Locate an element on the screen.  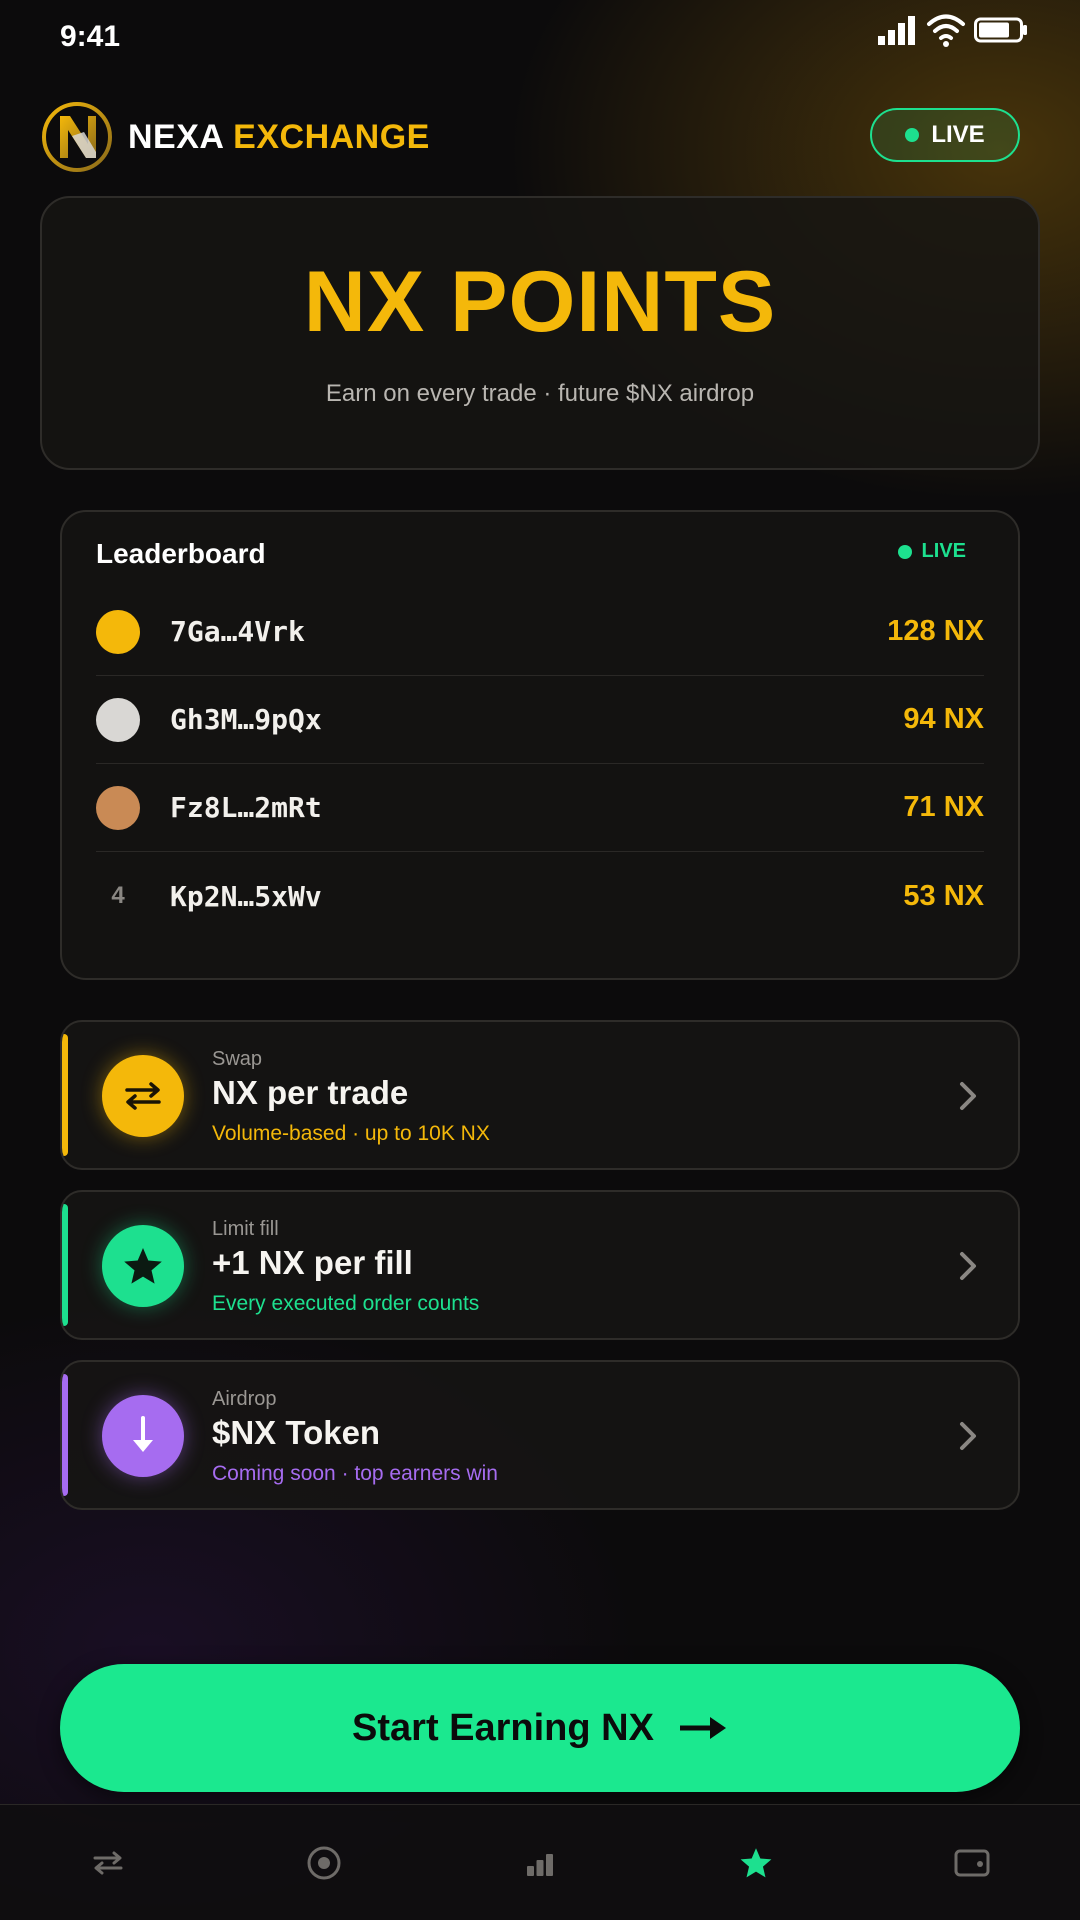
points-value: 71 NX is located at coordinates (943, 807).